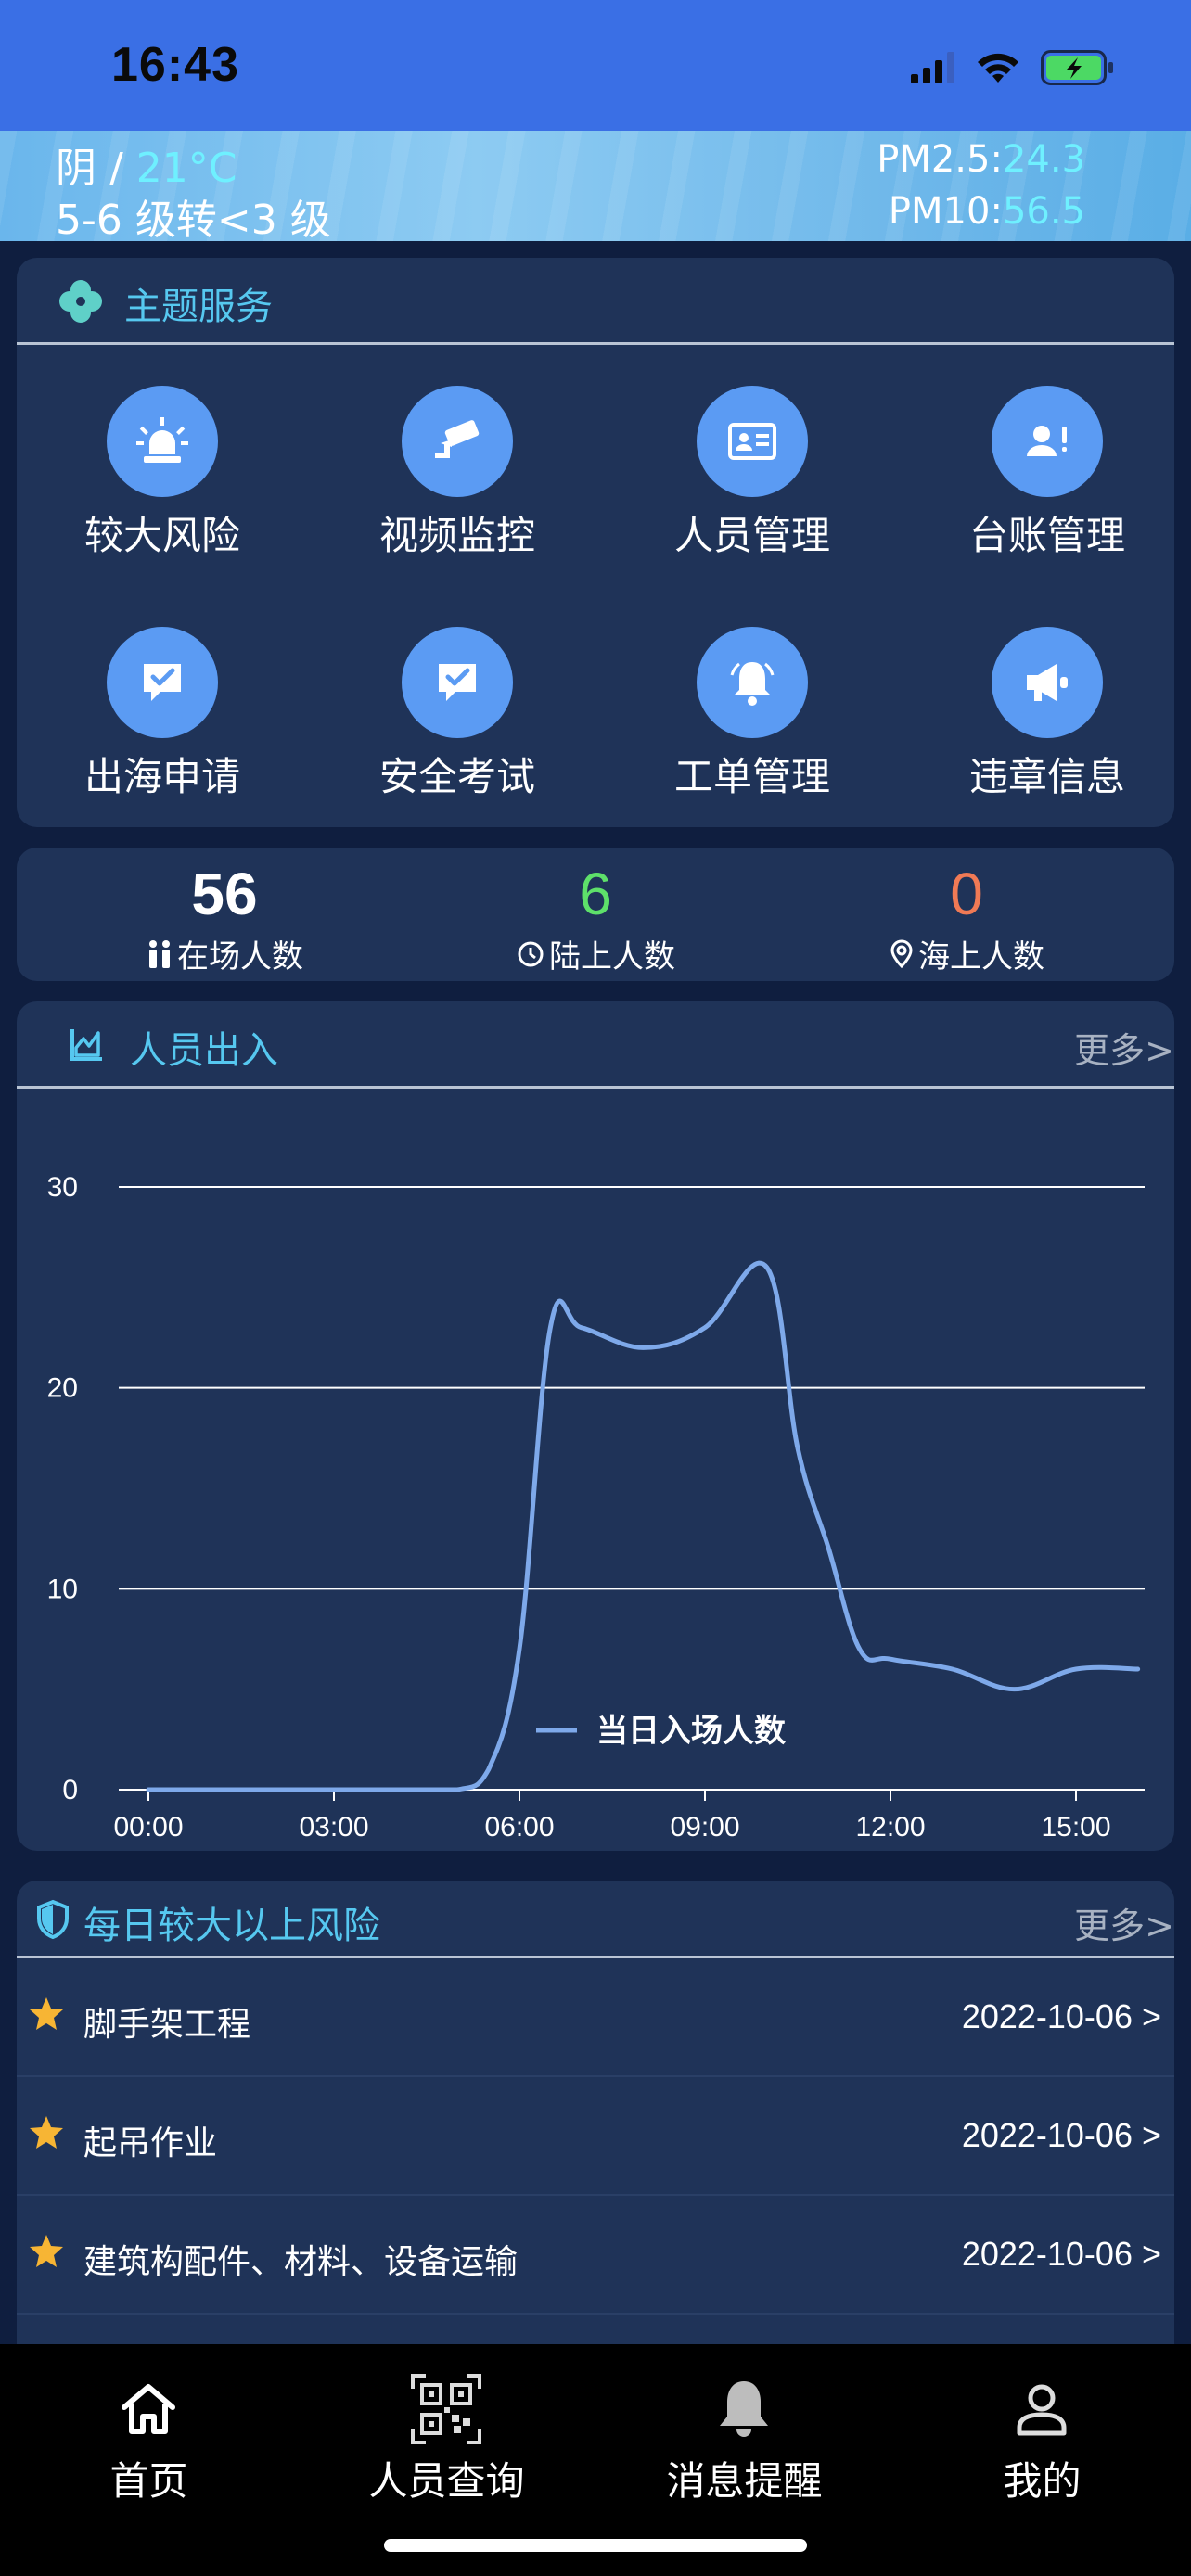  What do you see at coordinates (890, 1827) in the screenshot?
I see `x-tick-label: 12:00` at bounding box center [890, 1827].